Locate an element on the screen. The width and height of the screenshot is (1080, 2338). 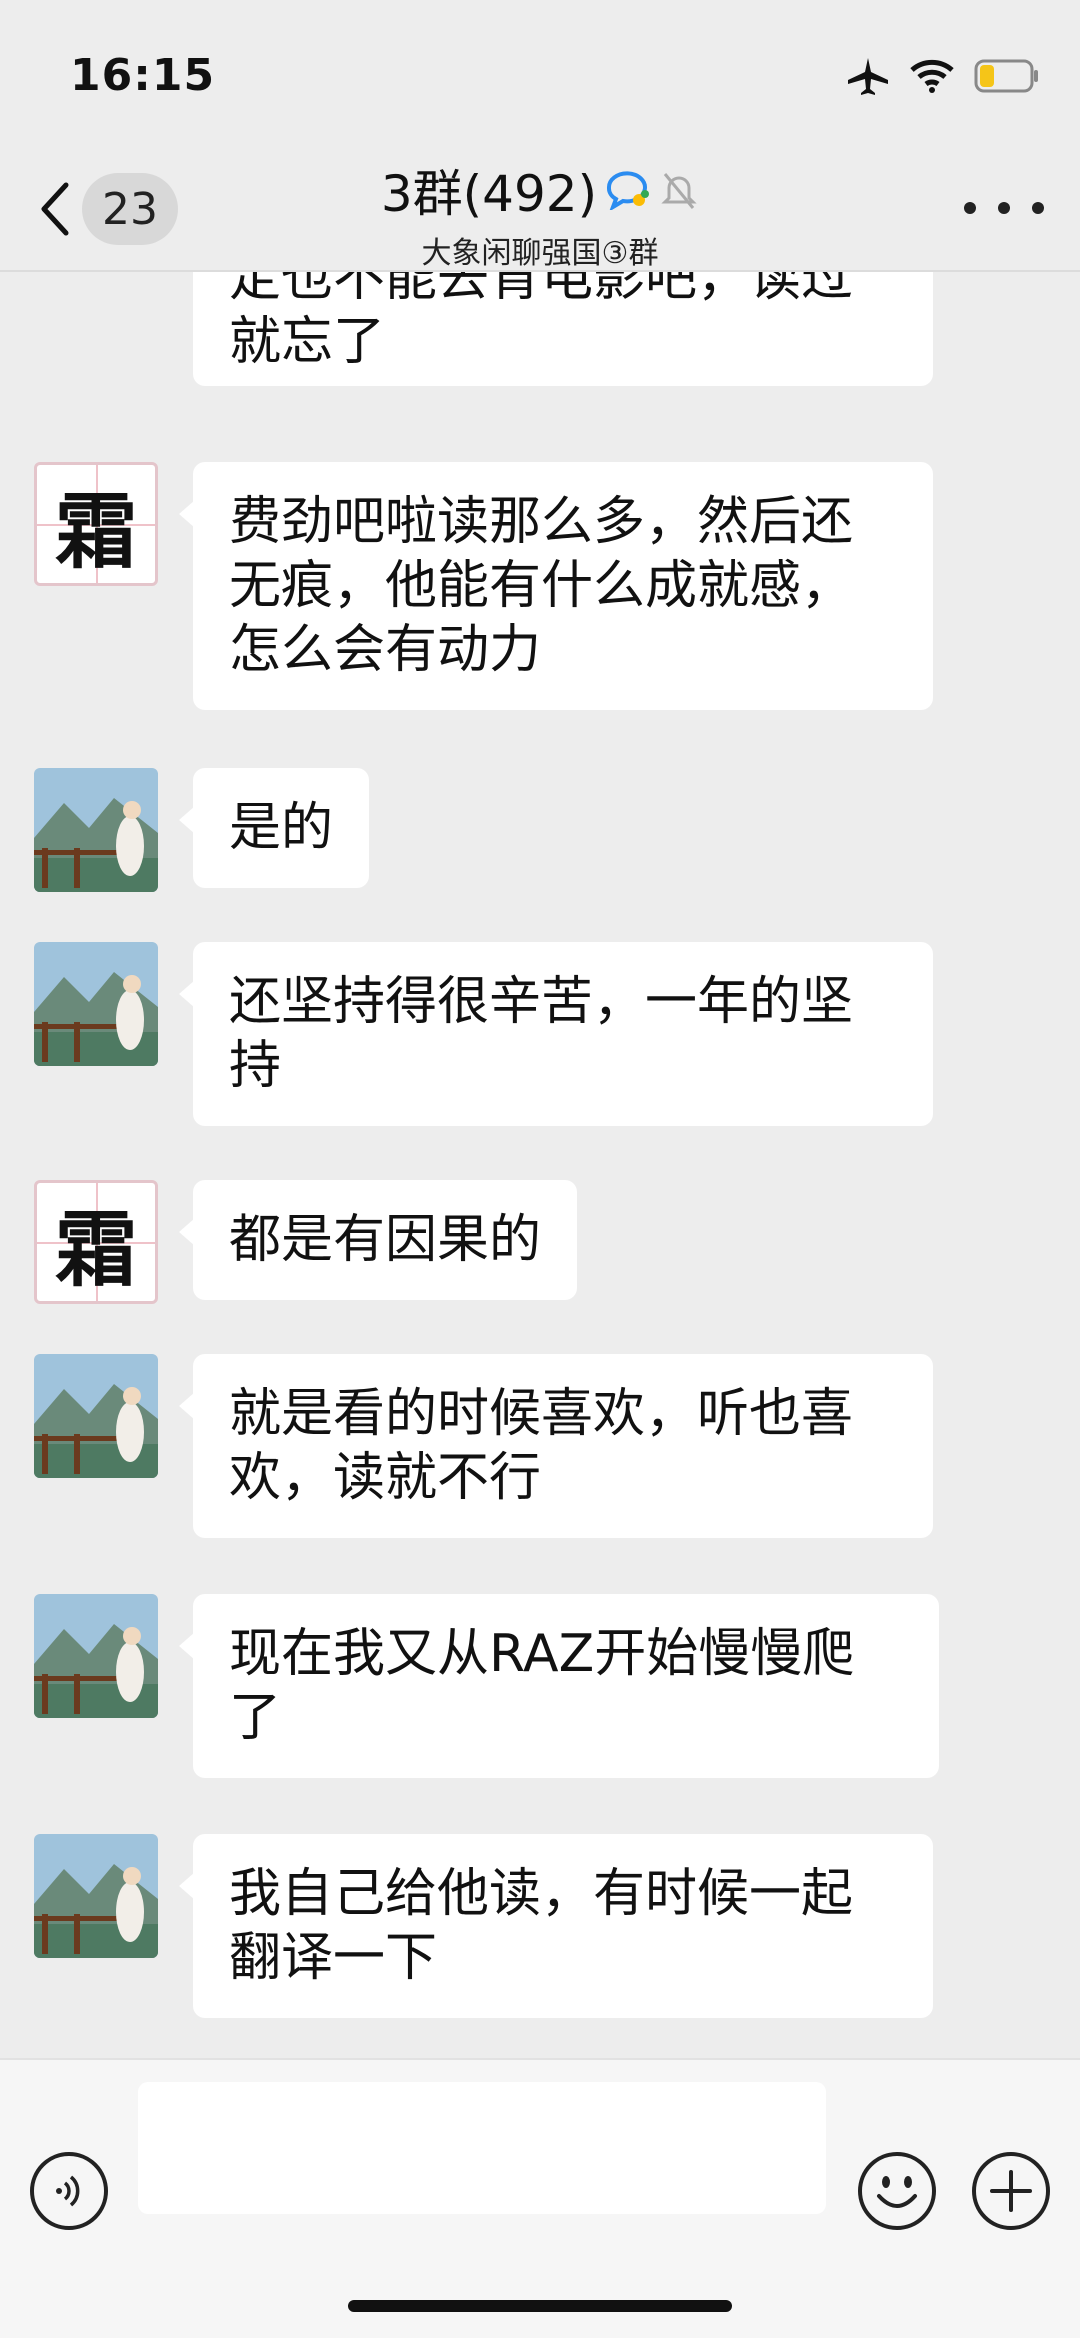
airplane-icon is located at coordinates (868, 76).